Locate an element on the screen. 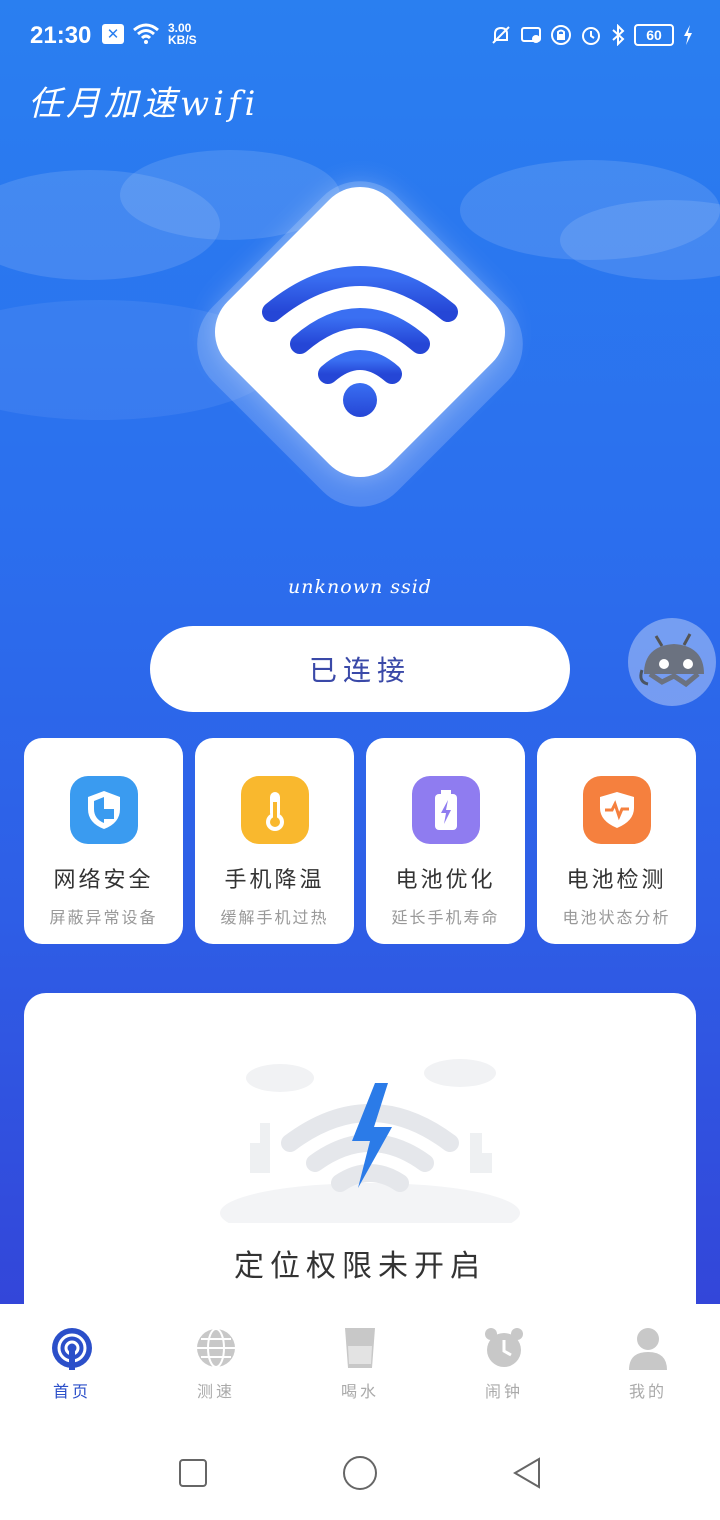  tab-home: 首页 is located at coordinates (72, 1359).